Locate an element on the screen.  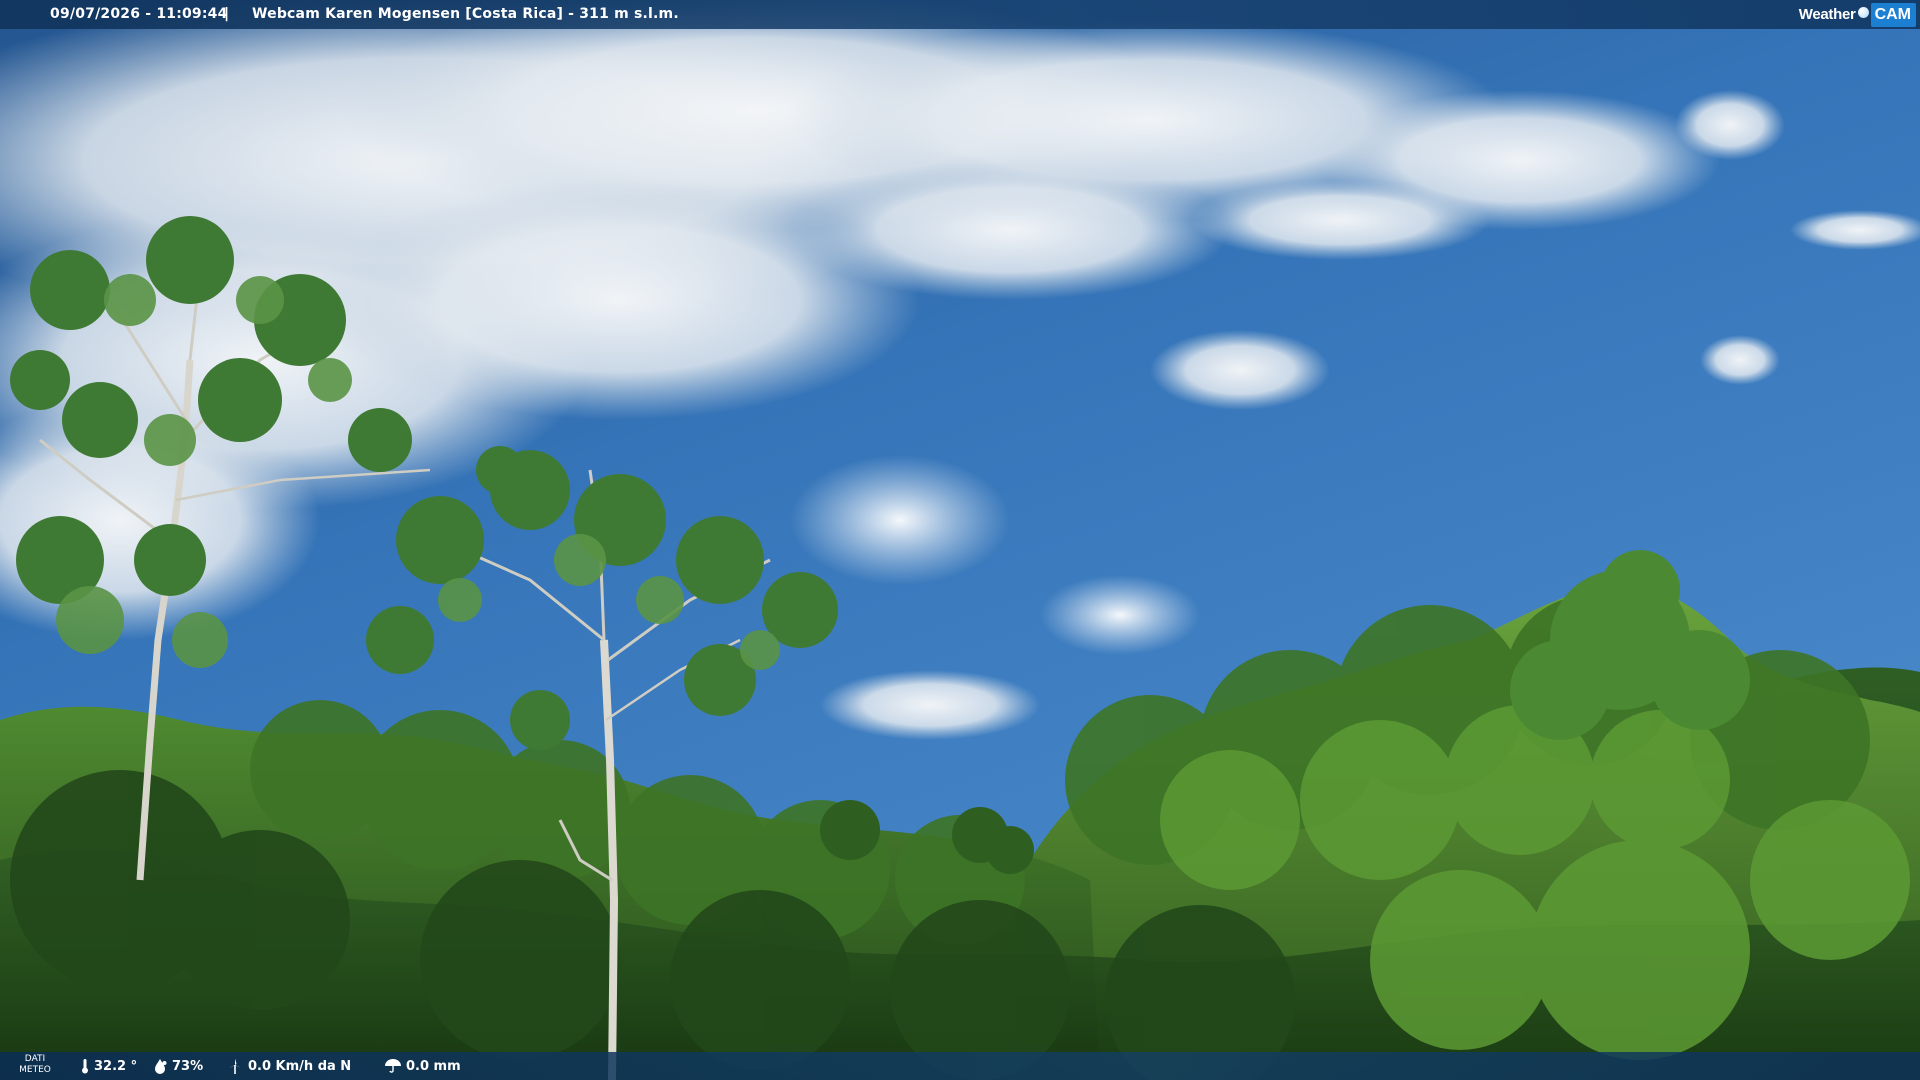
temperature-value: 32.2 ° is located at coordinates (116, 1066).